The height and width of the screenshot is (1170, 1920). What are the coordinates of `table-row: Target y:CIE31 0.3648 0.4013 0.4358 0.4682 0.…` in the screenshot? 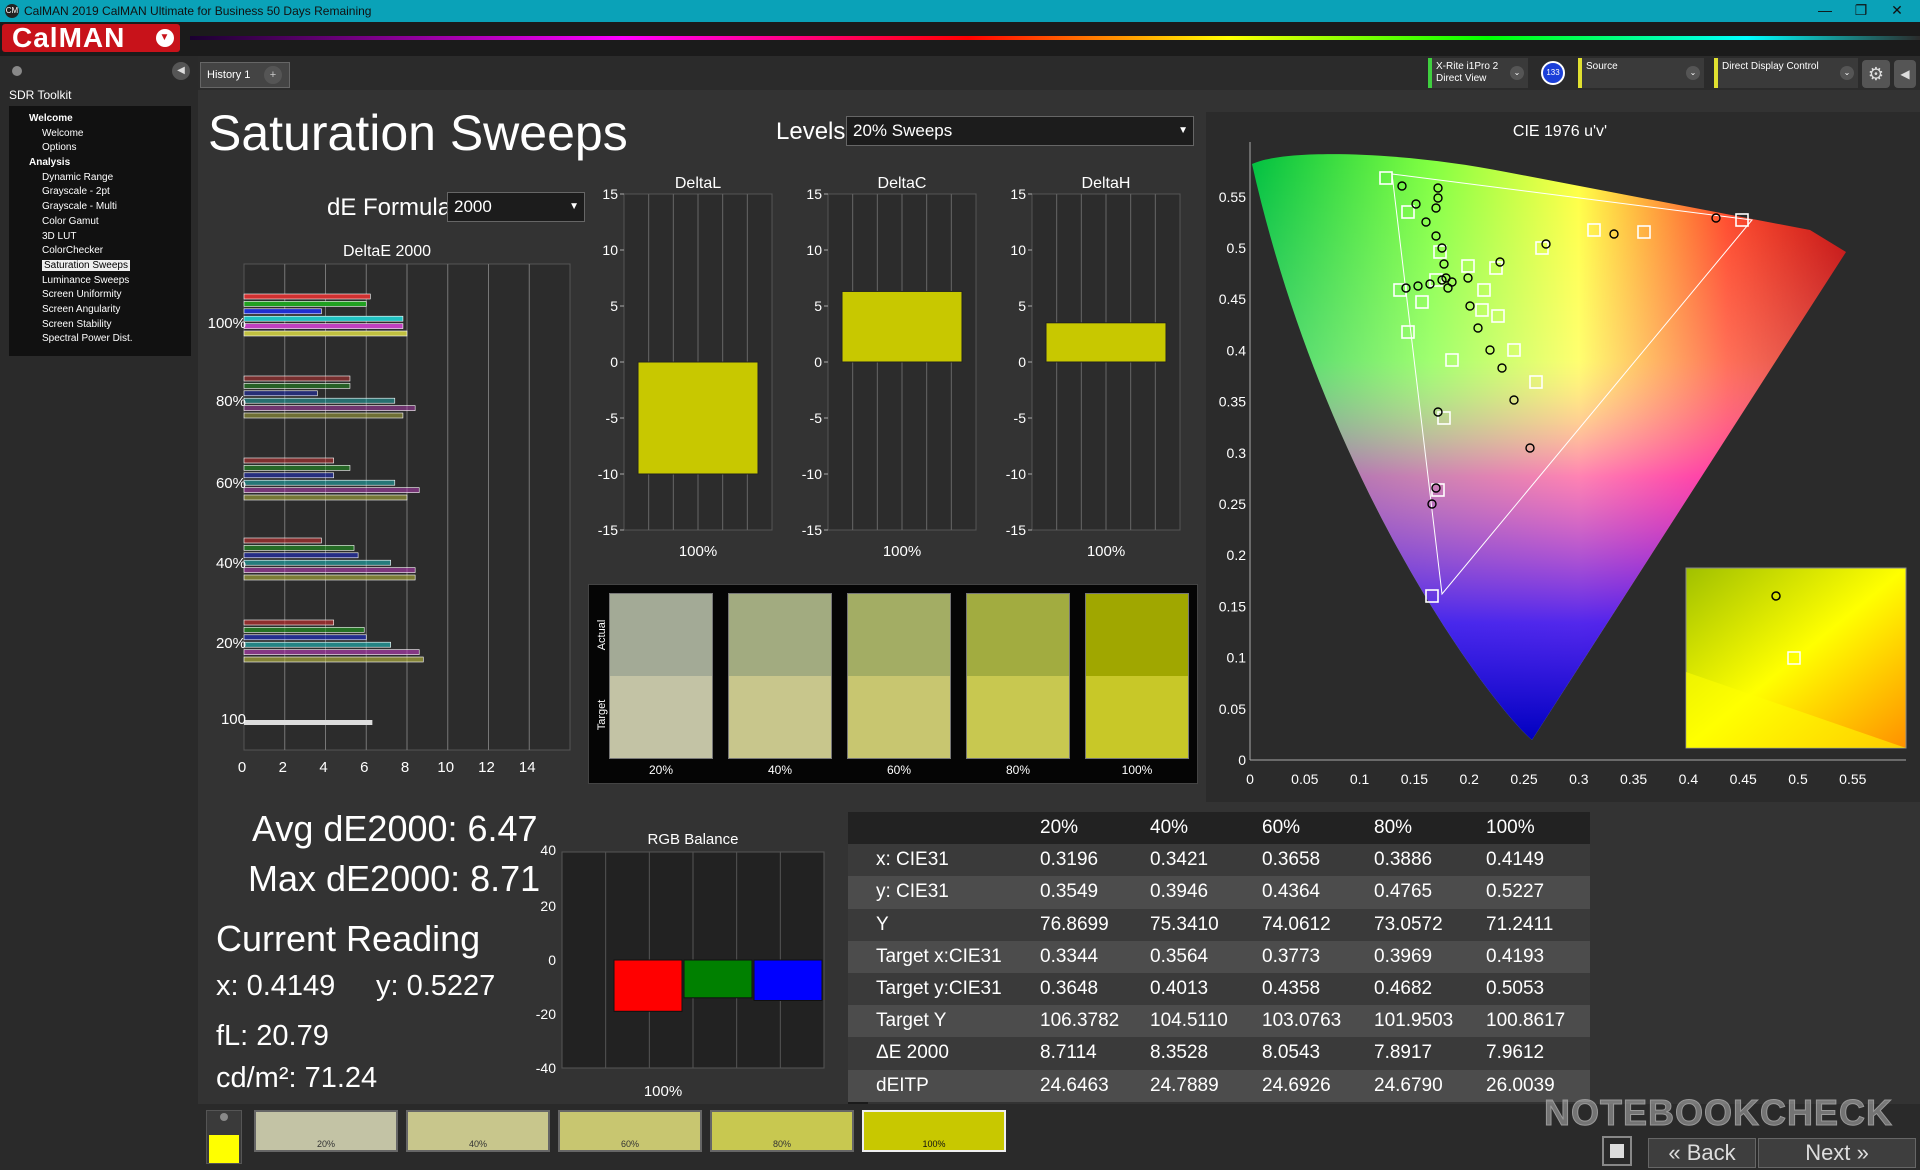 It's located at (1219, 989).